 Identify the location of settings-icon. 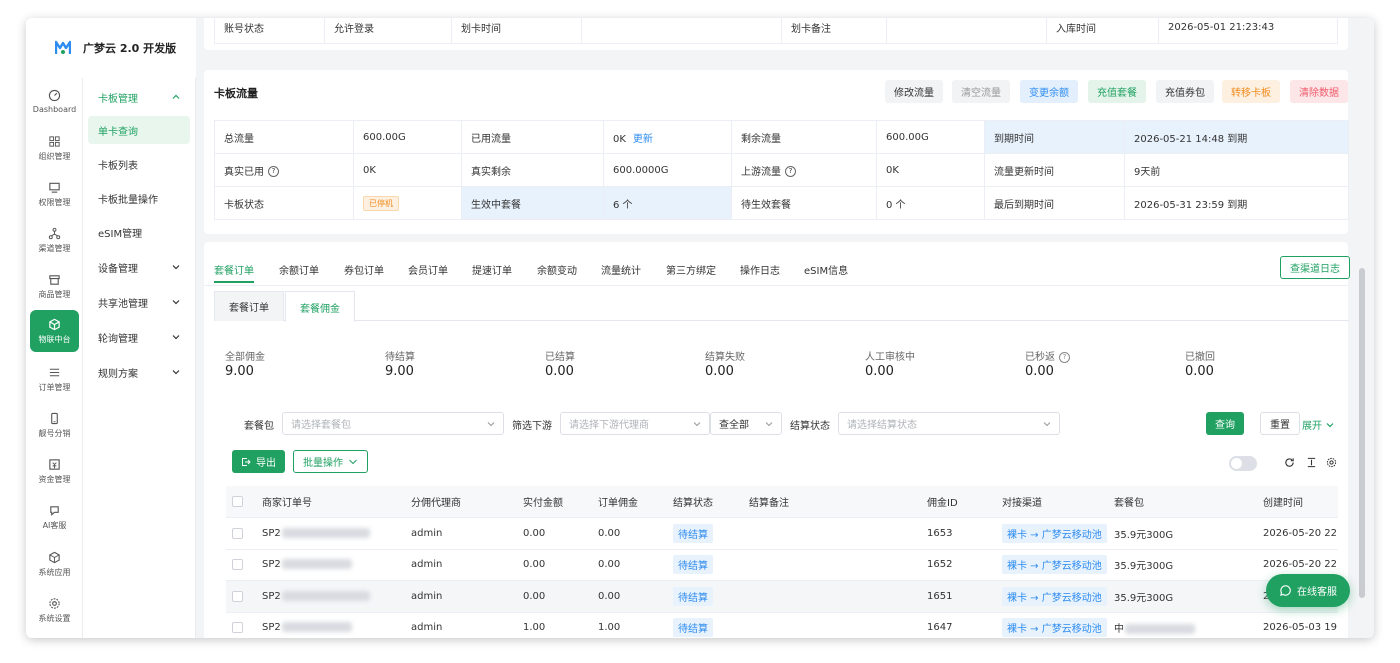
(1331, 462).